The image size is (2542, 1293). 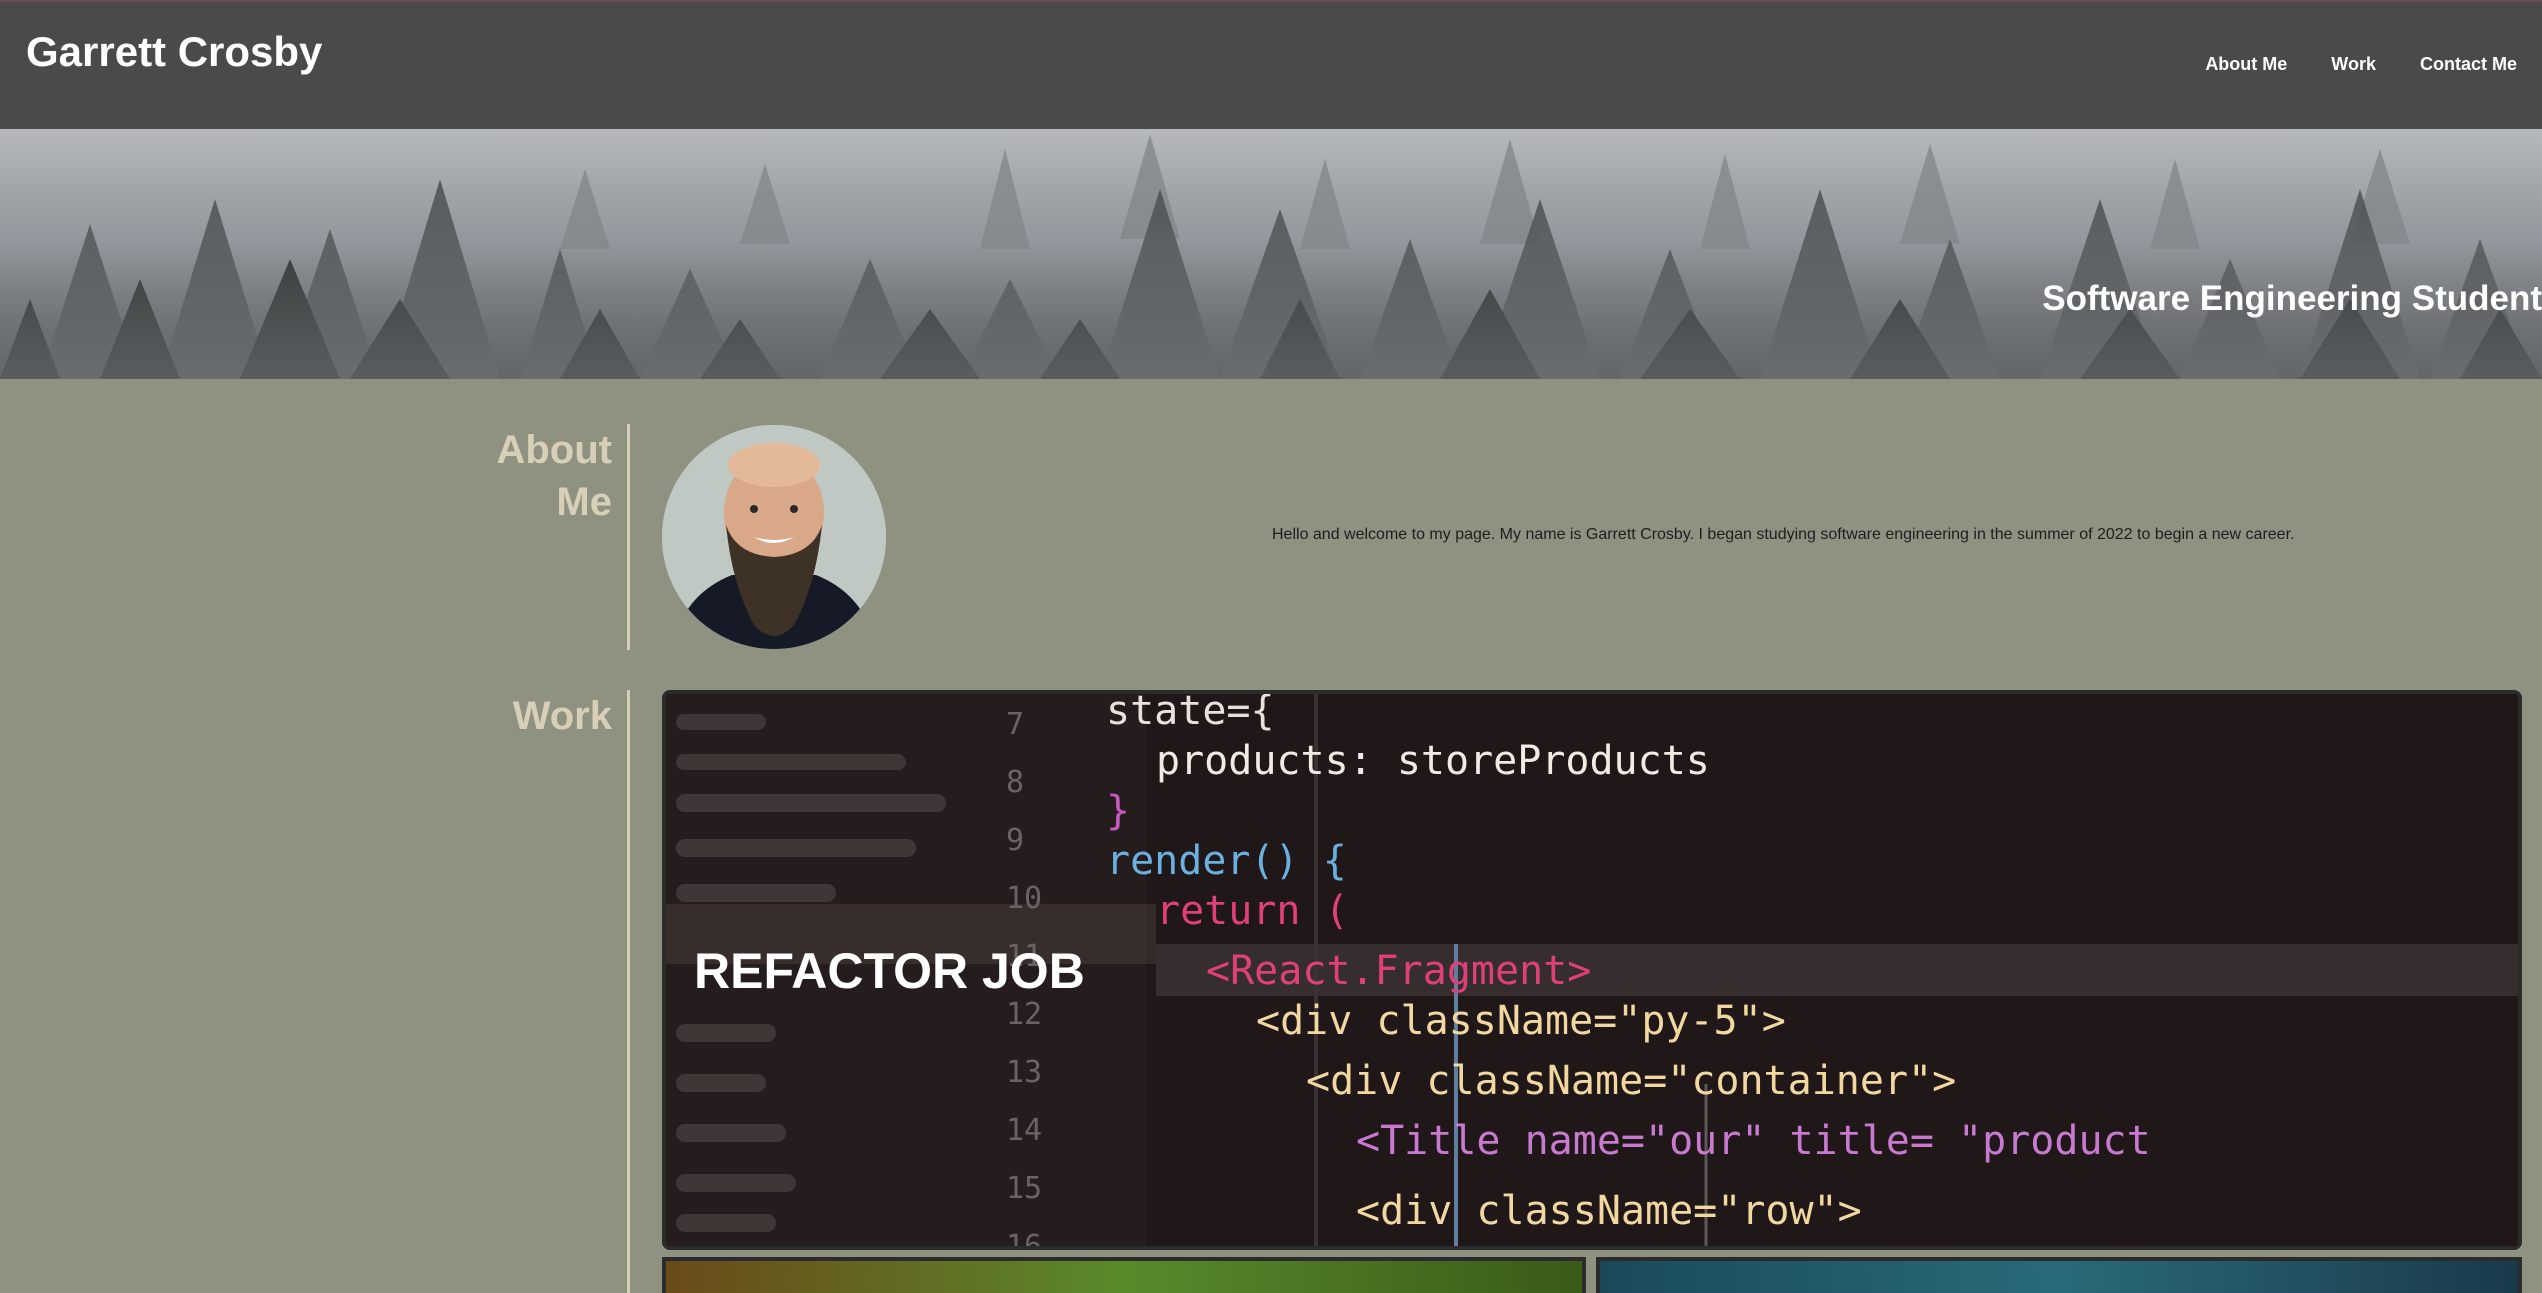 I want to click on code-line: render() {, so click(x=1226, y=861).